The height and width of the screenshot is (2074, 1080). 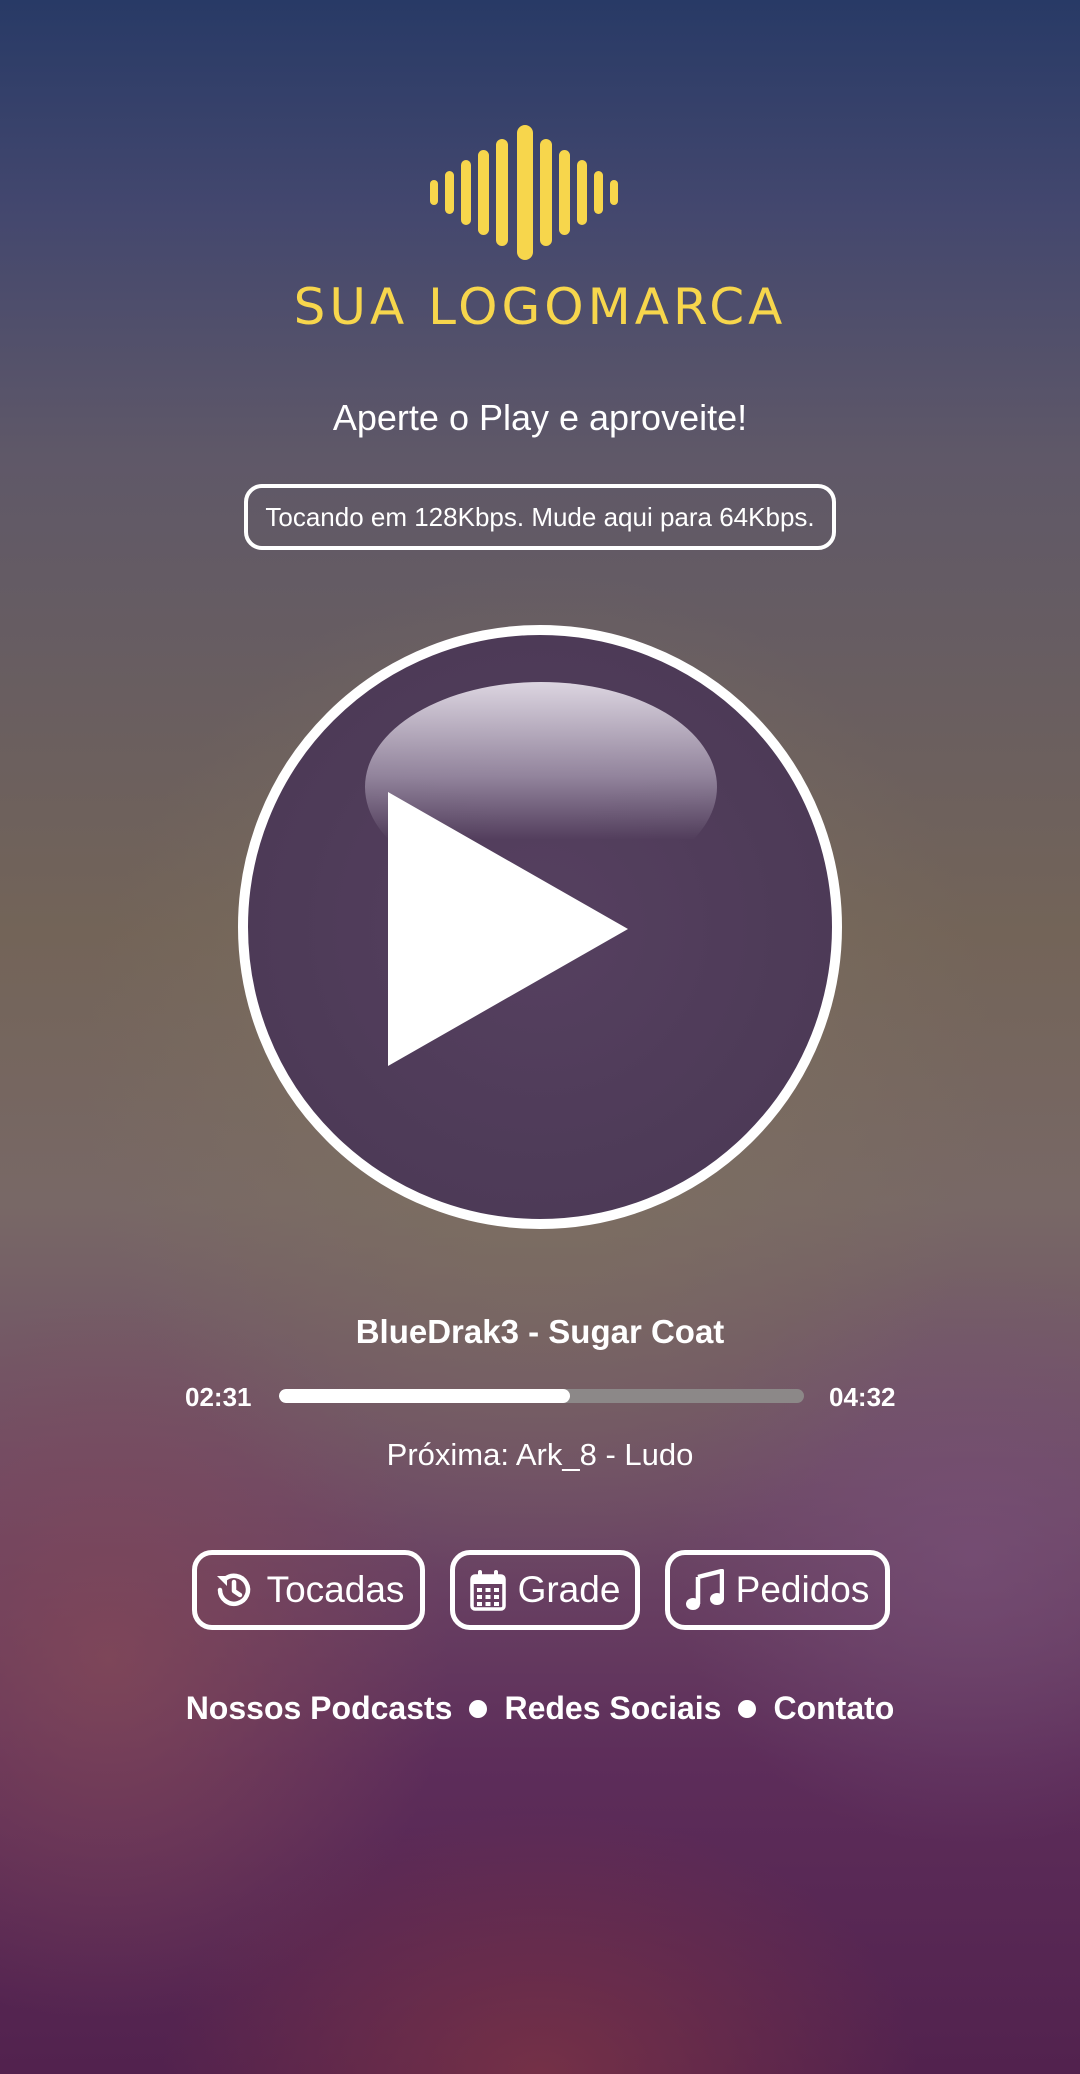 I want to click on link-redes-sociais: Redes Sociais, so click(x=612, y=1708).